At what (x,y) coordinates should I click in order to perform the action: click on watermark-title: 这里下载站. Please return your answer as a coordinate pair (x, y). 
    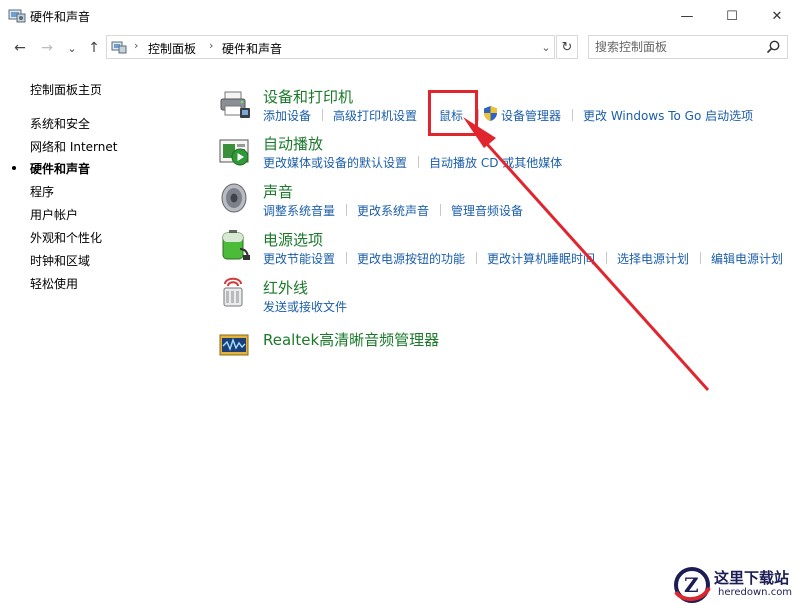
    Looking at the image, I should click on (752, 578).